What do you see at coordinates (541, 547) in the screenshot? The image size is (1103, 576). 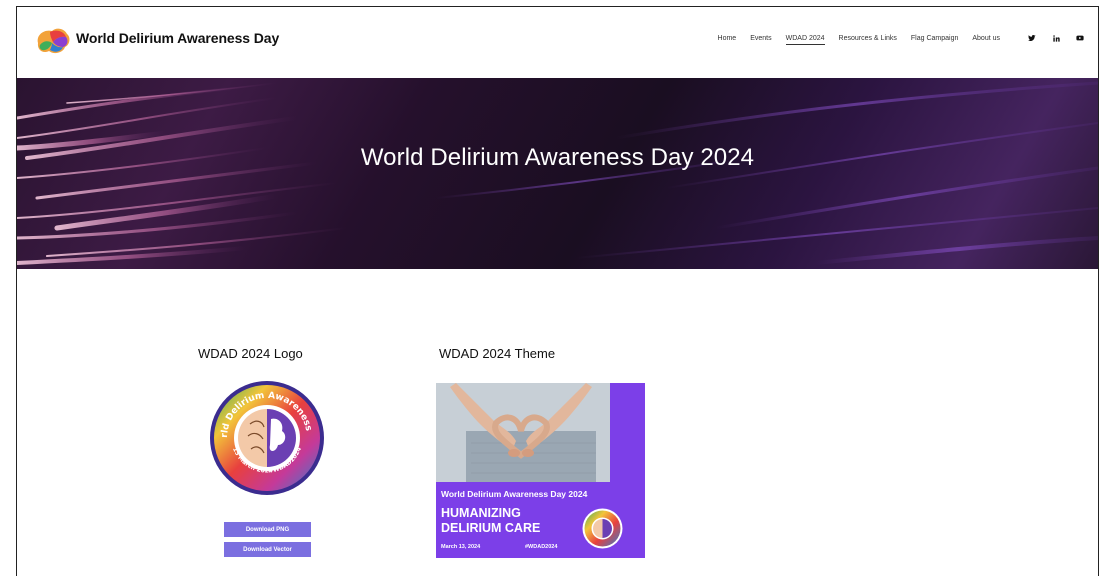 I see `poster-hashtag: #WDAD2024` at bounding box center [541, 547].